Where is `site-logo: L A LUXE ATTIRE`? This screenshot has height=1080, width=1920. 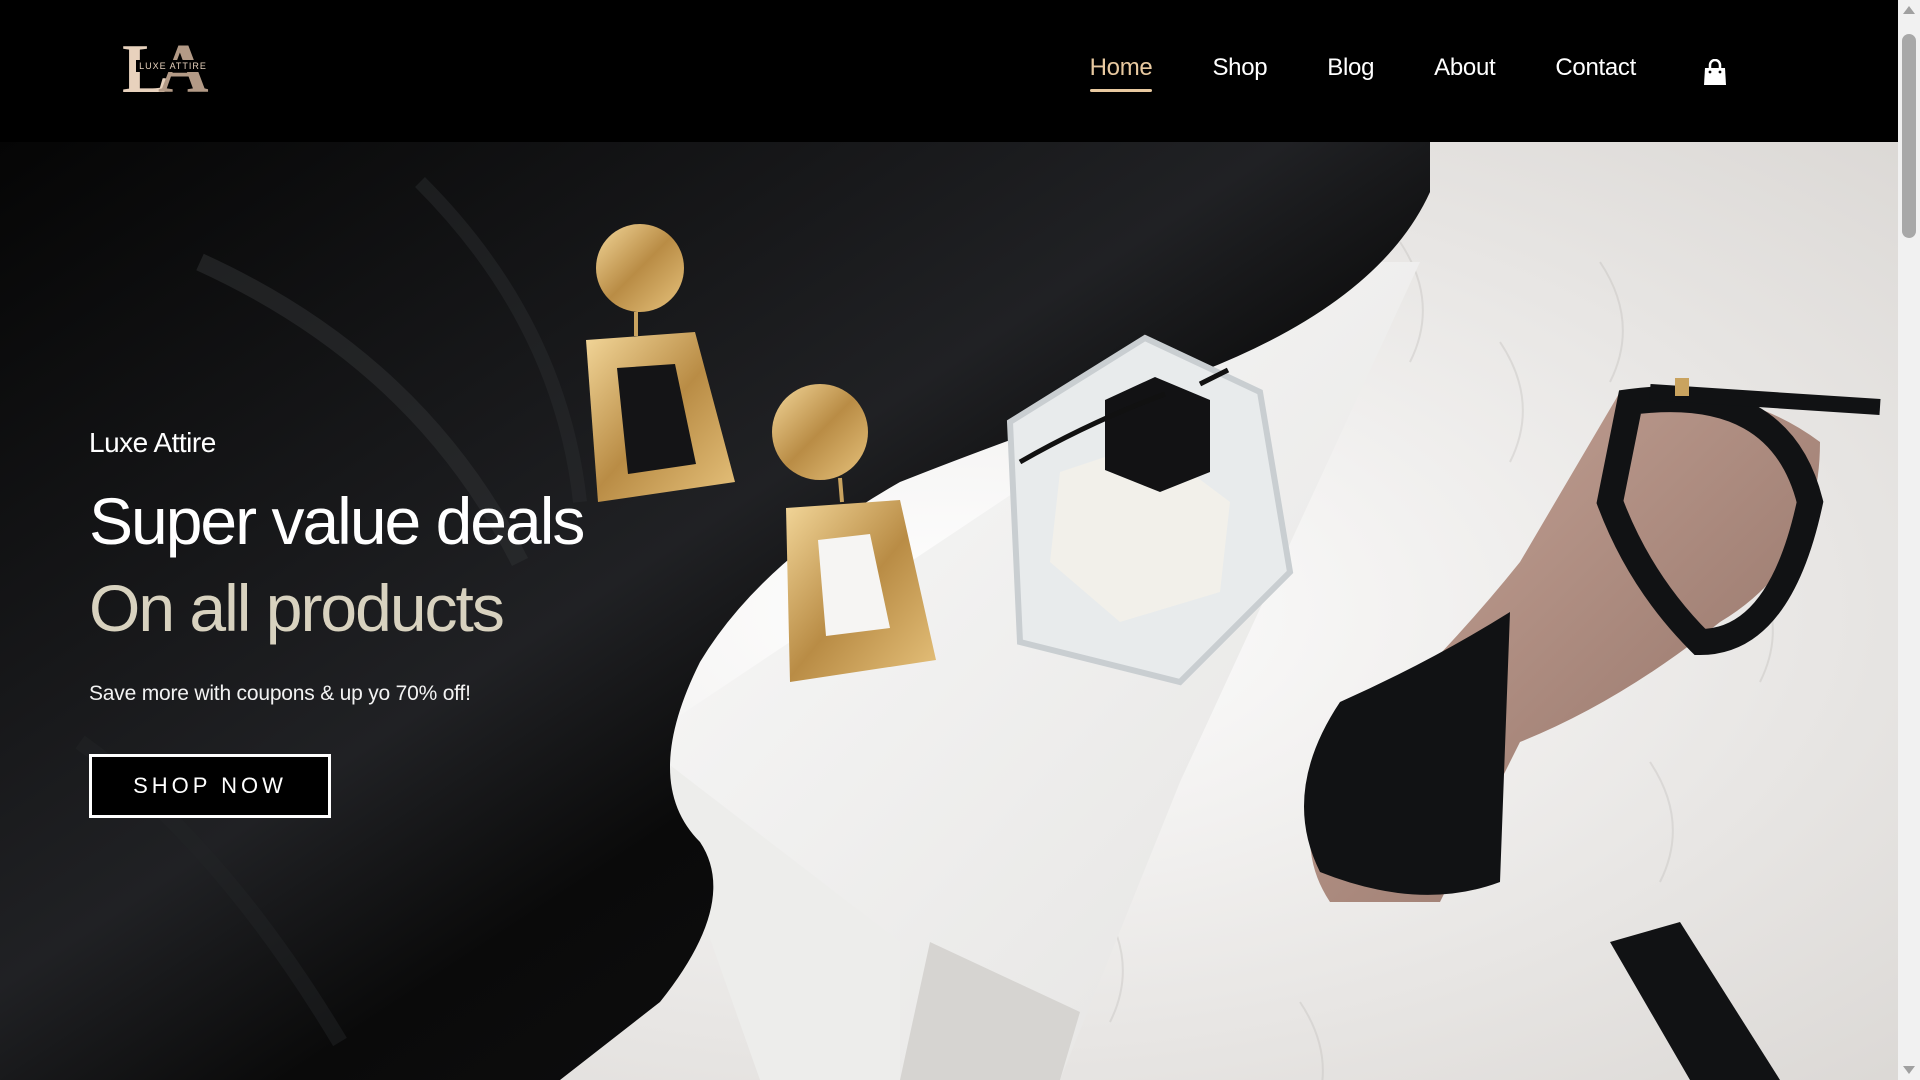
site-logo: L A LUXE ATTIRE is located at coordinates (175, 69).